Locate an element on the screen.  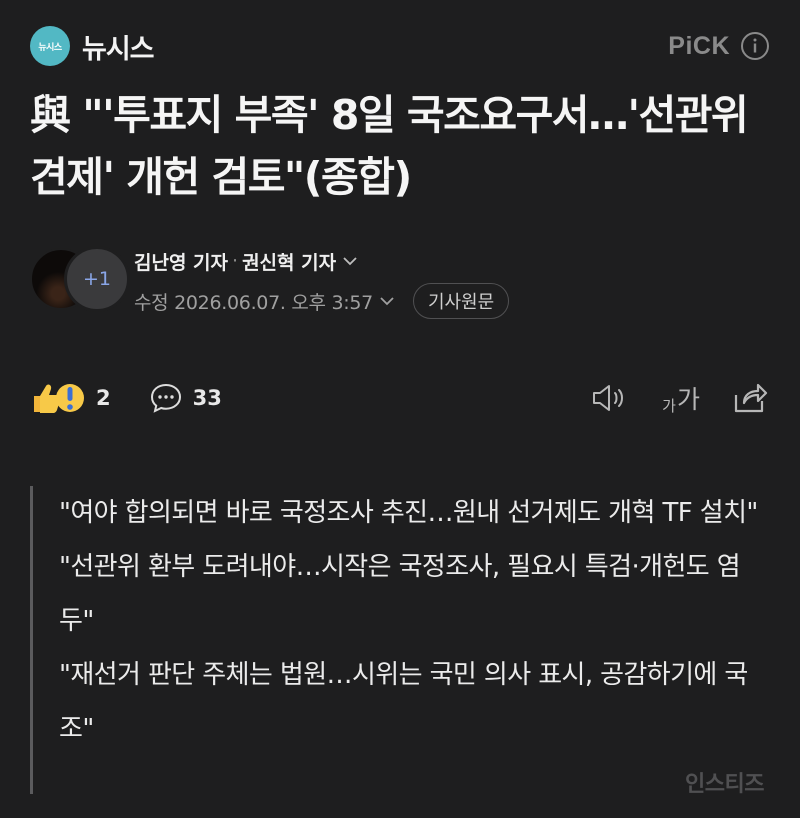
action-bar: 2 33 가 가 is located at coordinates (400, 398).